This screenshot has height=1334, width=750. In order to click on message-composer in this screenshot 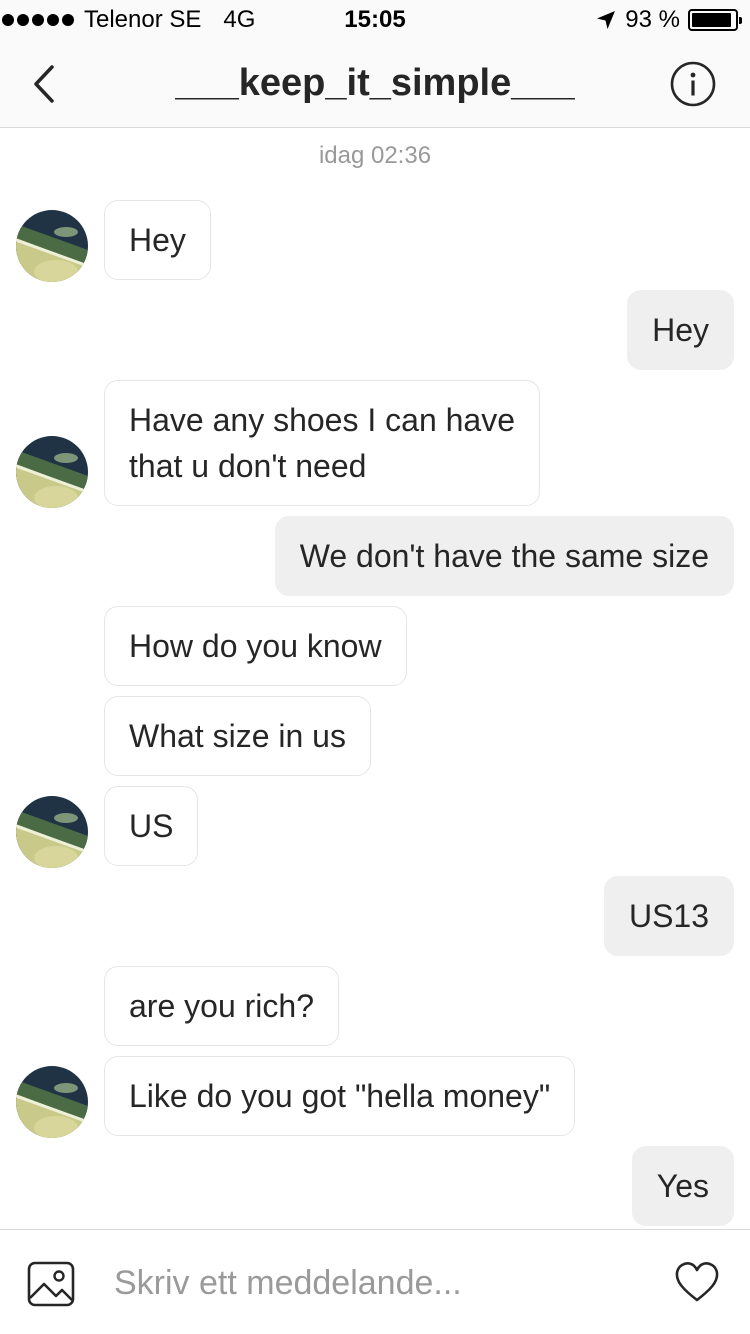, I will do `click(375, 1281)`.